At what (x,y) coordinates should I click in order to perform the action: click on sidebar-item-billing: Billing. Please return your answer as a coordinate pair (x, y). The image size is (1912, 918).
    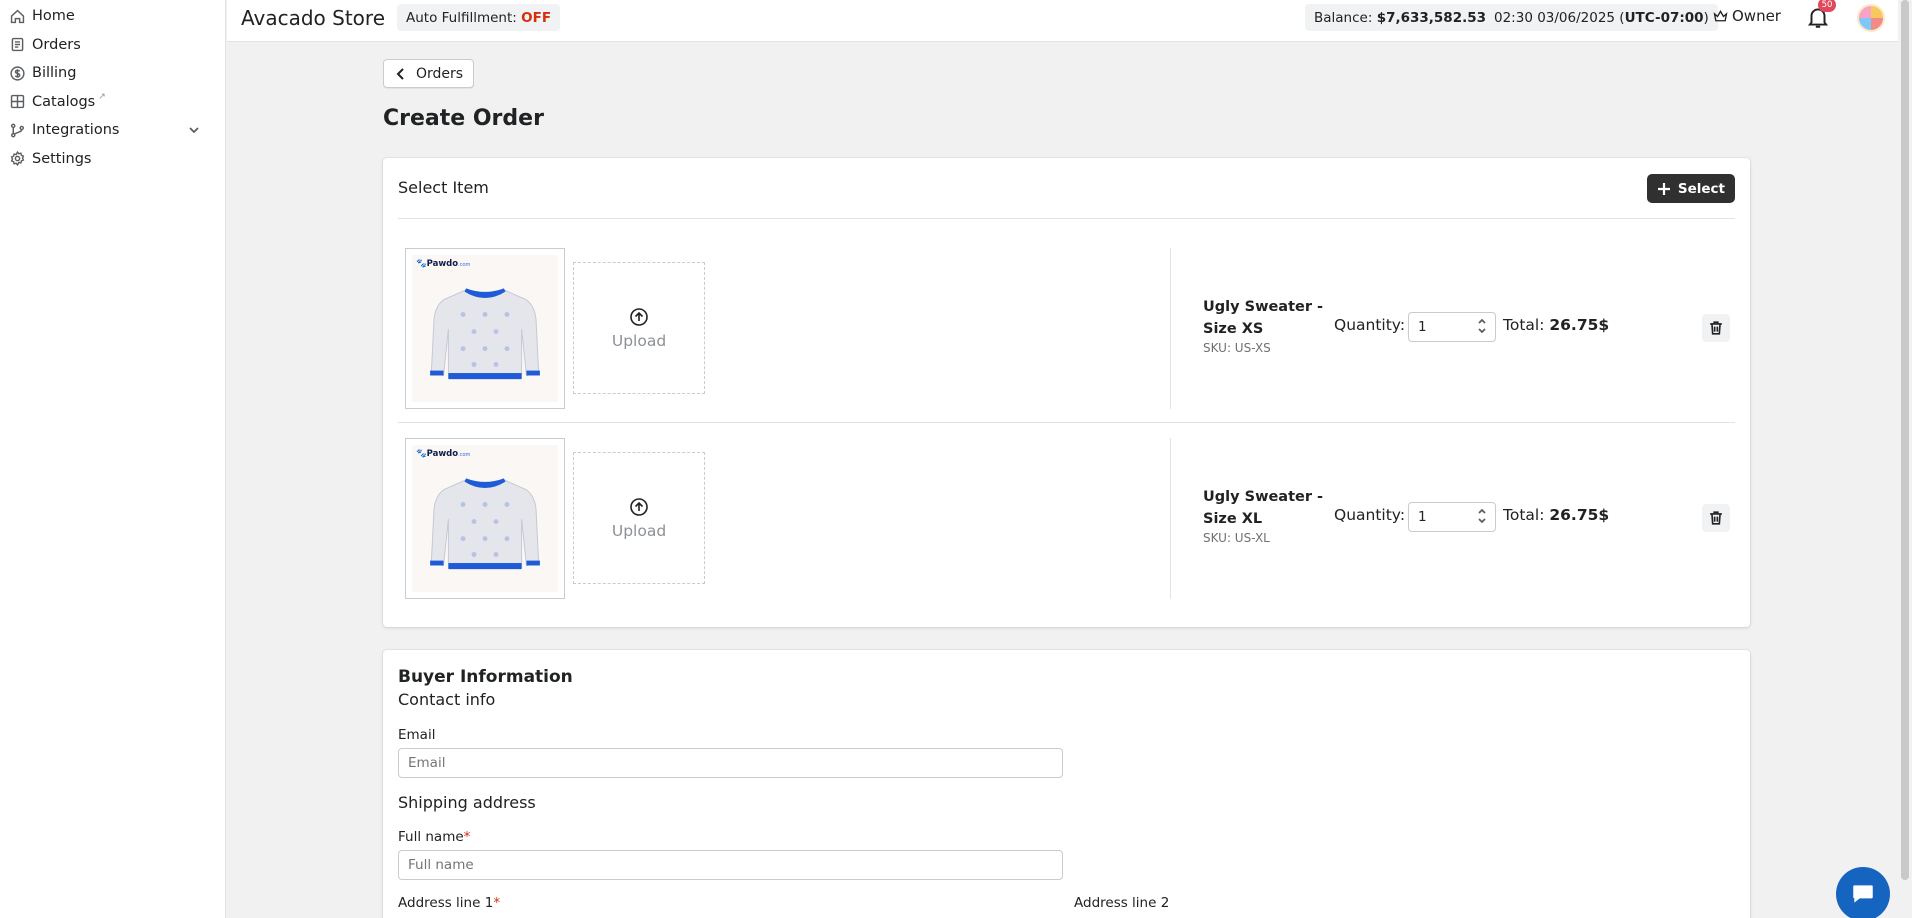
    Looking at the image, I should click on (112, 73).